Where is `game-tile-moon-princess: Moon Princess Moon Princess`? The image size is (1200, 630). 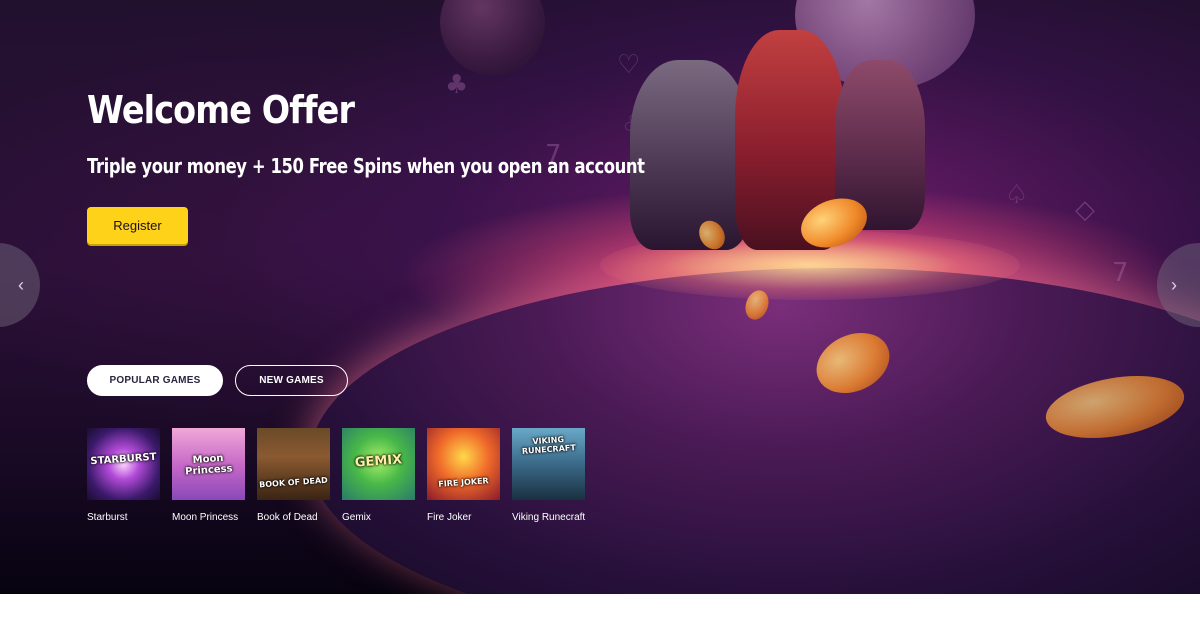 game-tile-moon-princess: Moon Princess Moon Princess is located at coordinates (208, 475).